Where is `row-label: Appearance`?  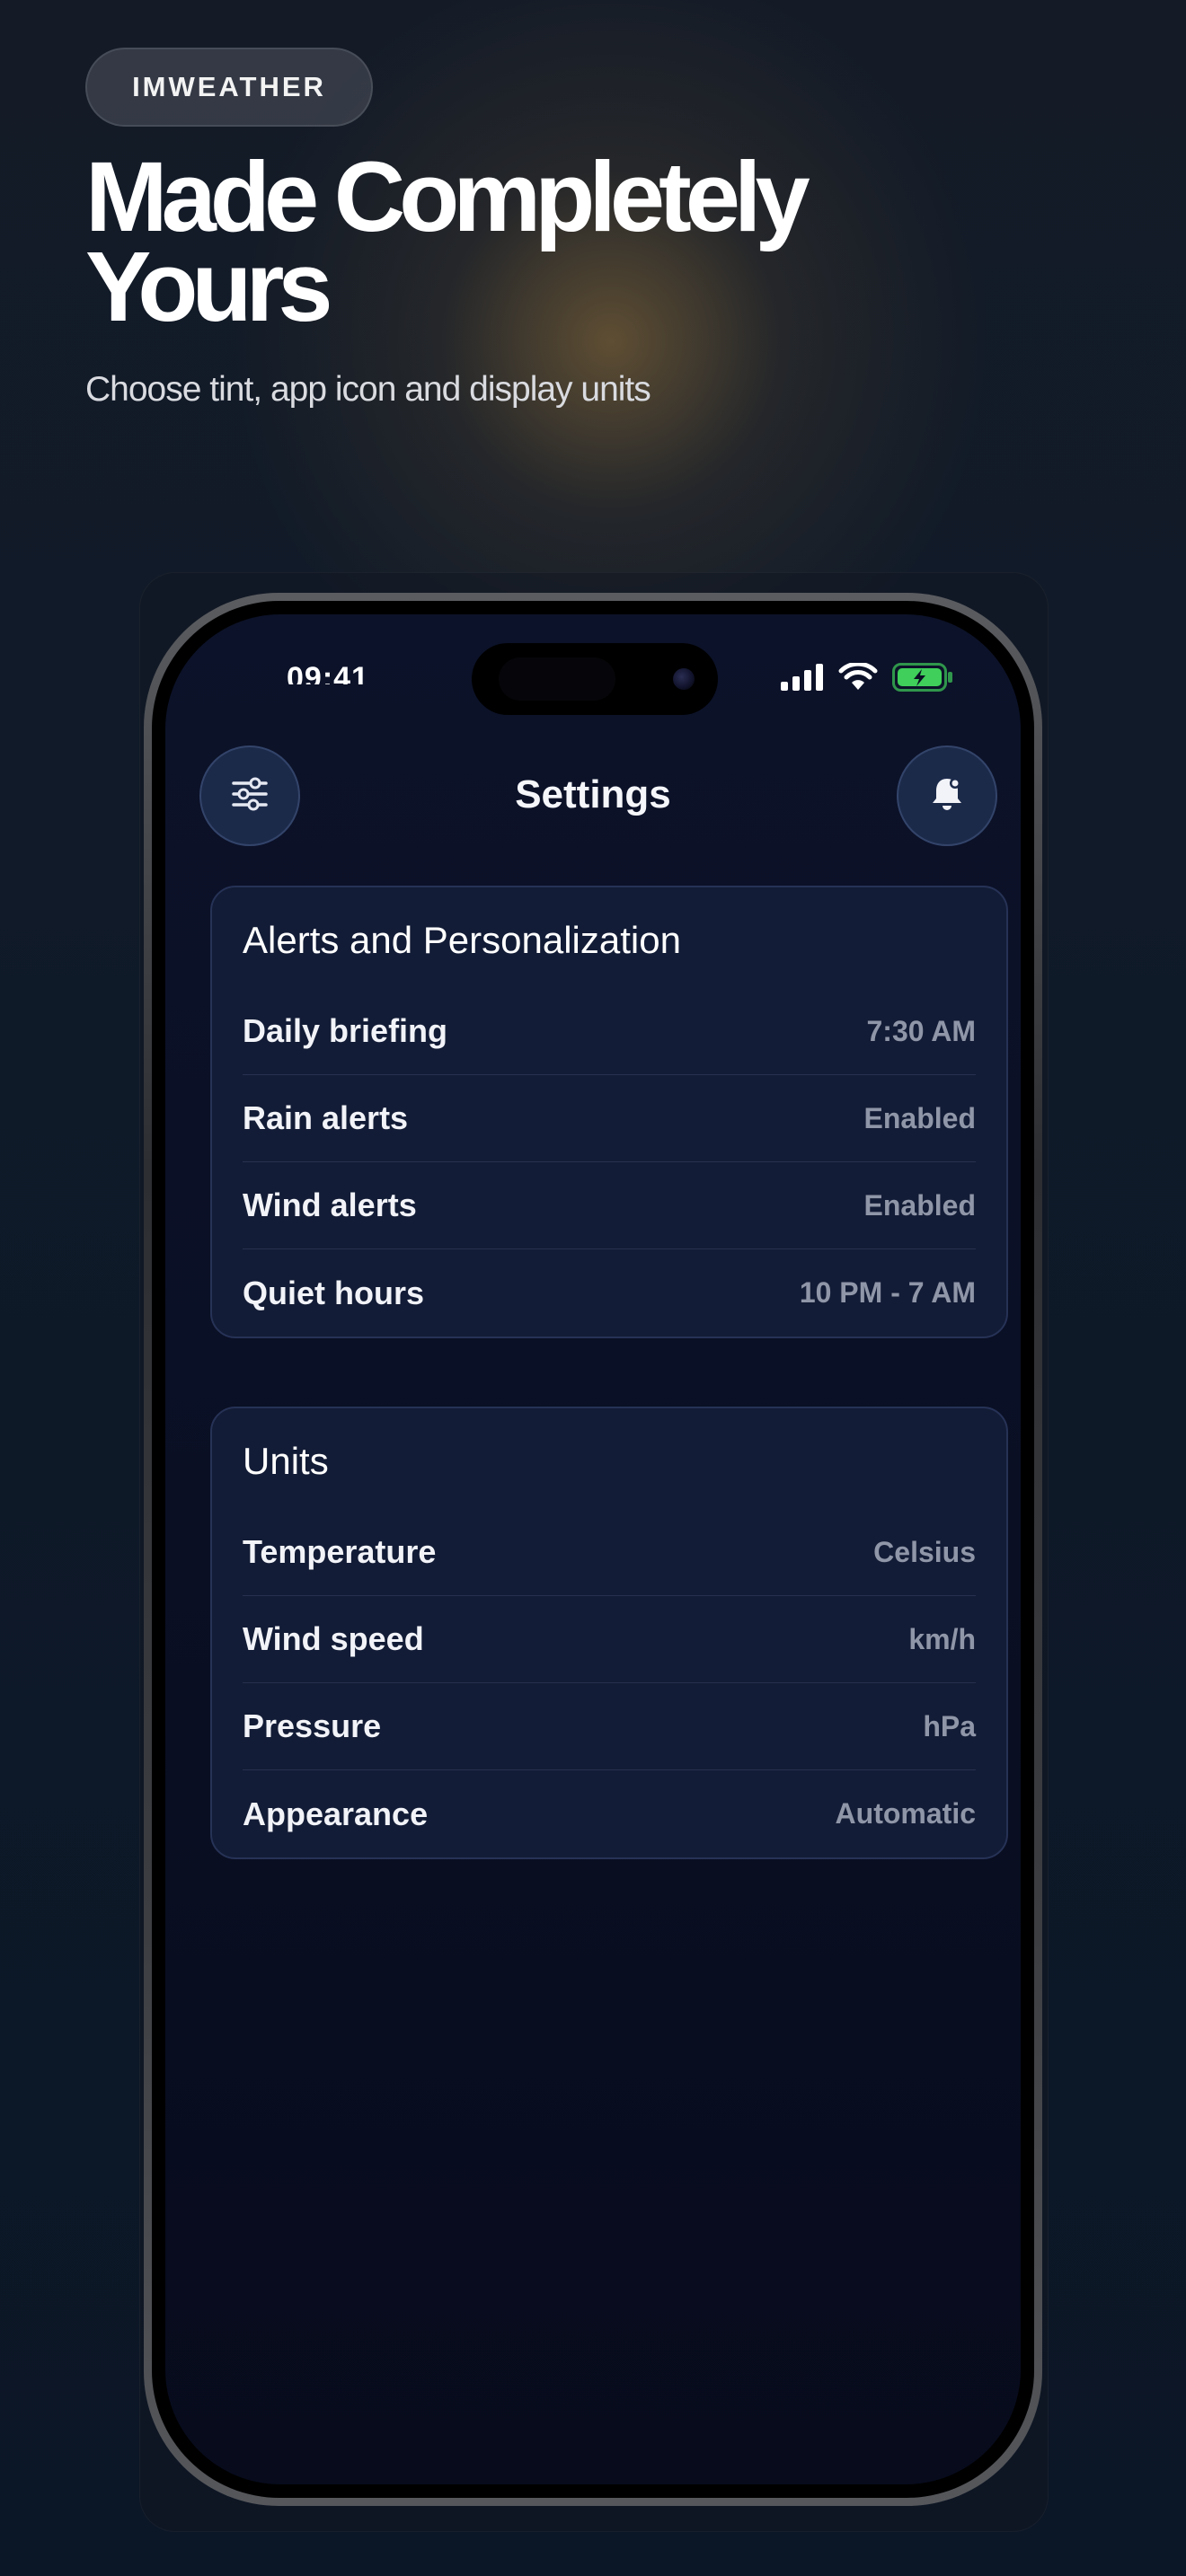
row-label: Appearance is located at coordinates (336, 1813).